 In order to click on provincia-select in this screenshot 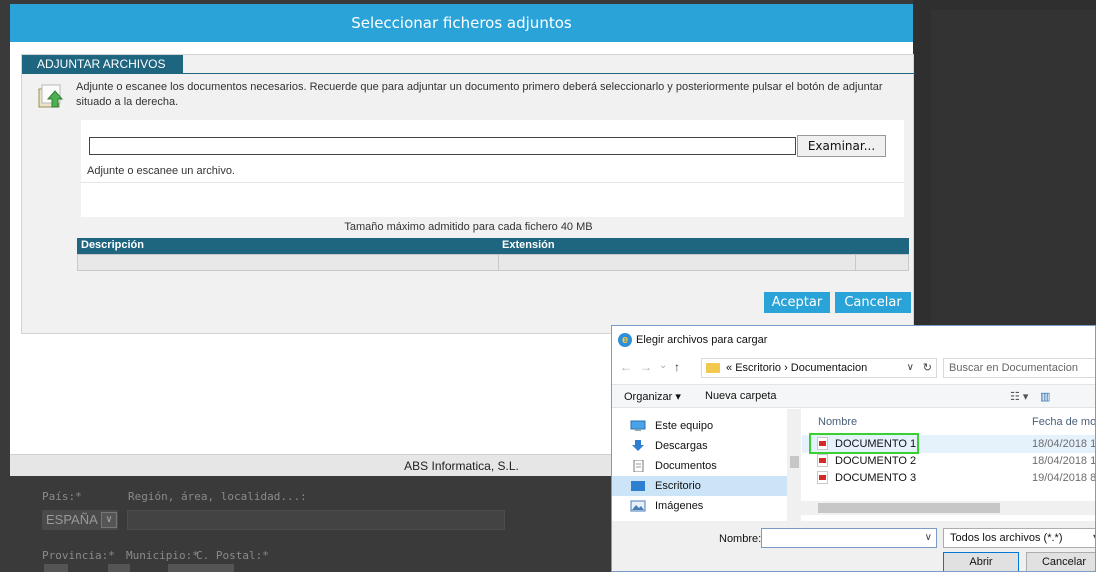, I will do `click(56, 568)`.